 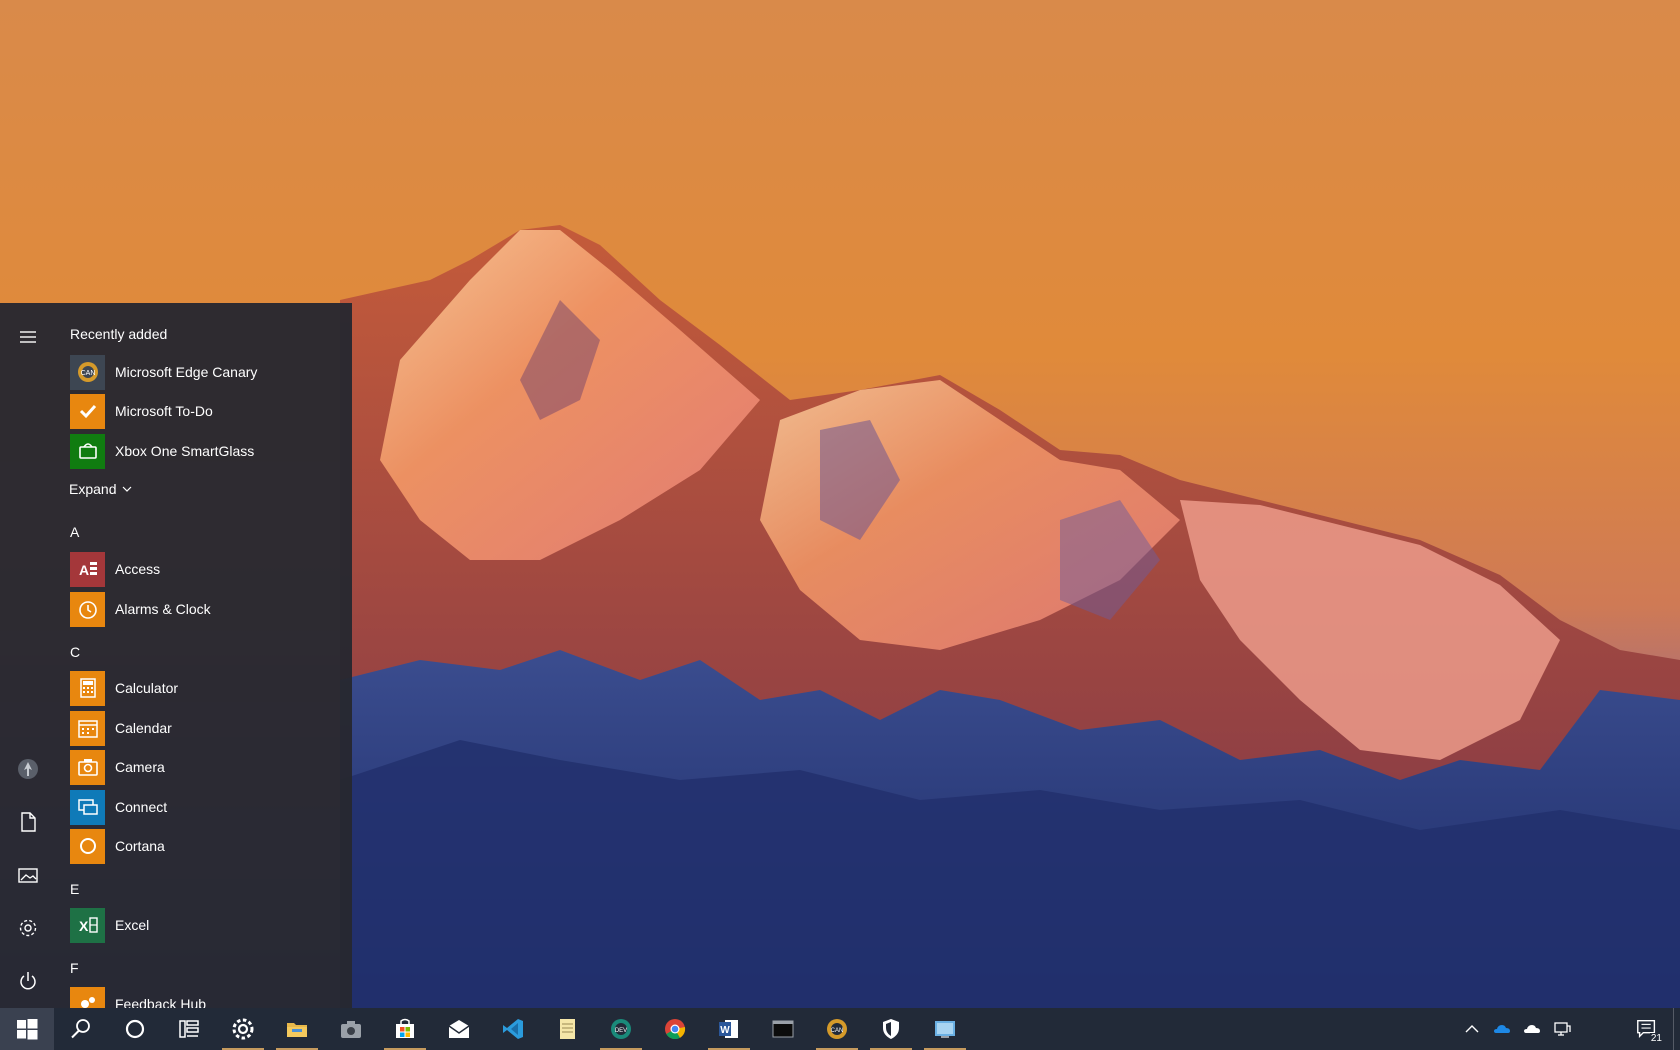 I want to click on taskbar-mail, so click(x=459, y=1029).